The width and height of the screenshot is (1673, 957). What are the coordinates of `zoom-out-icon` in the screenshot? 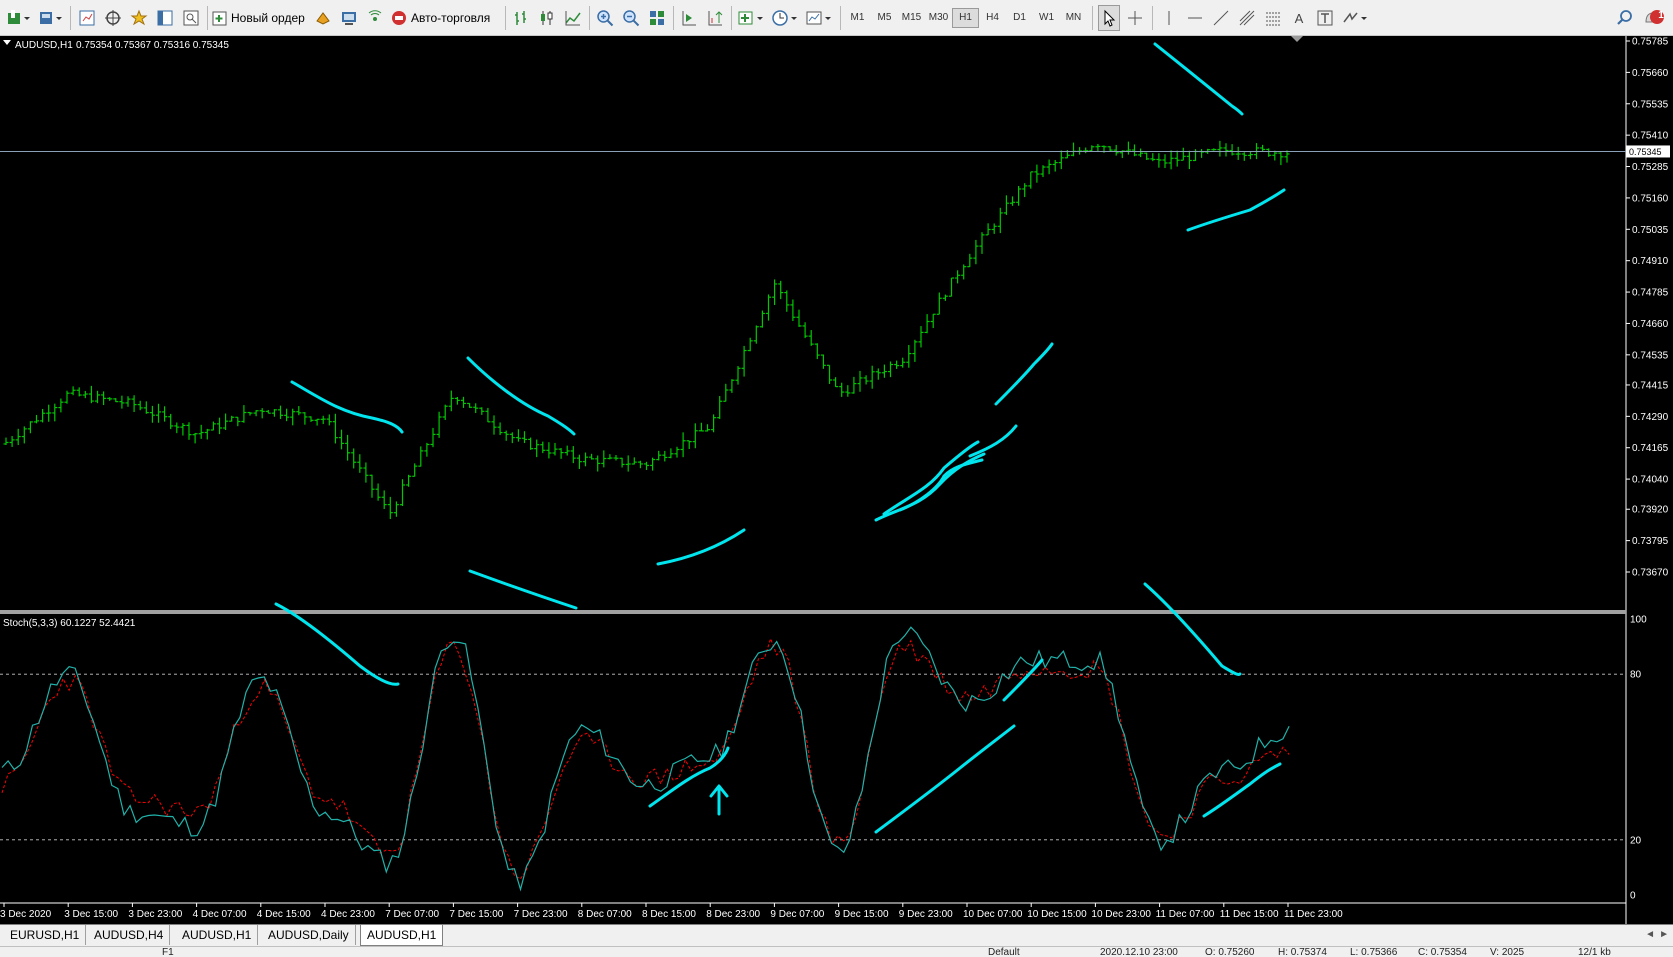 It's located at (631, 18).